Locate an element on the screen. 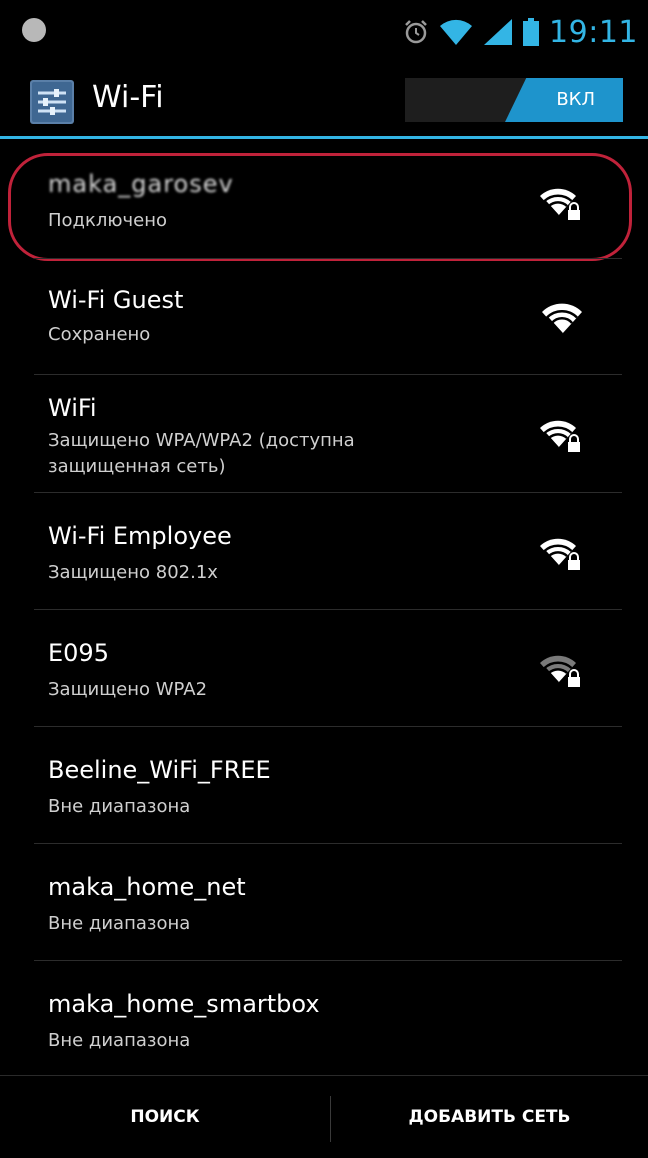  network-name: WiFi is located at coordinates (72, 408).